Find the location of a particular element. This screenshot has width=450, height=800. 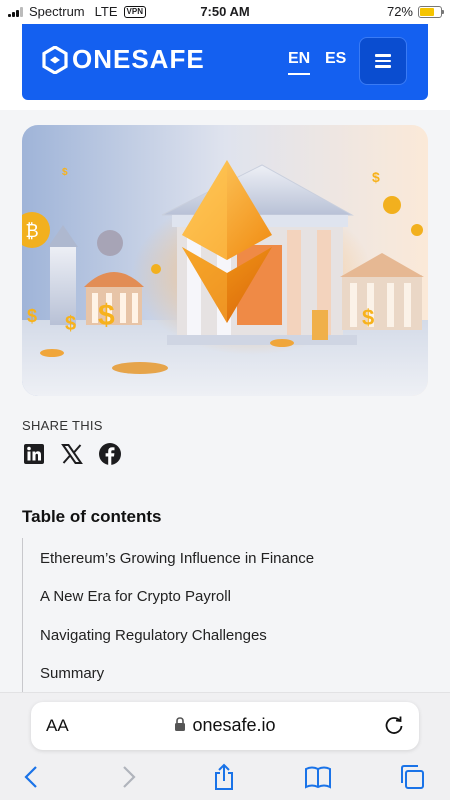

share-label: SHARE THIS is located at coordinates (62, 425).